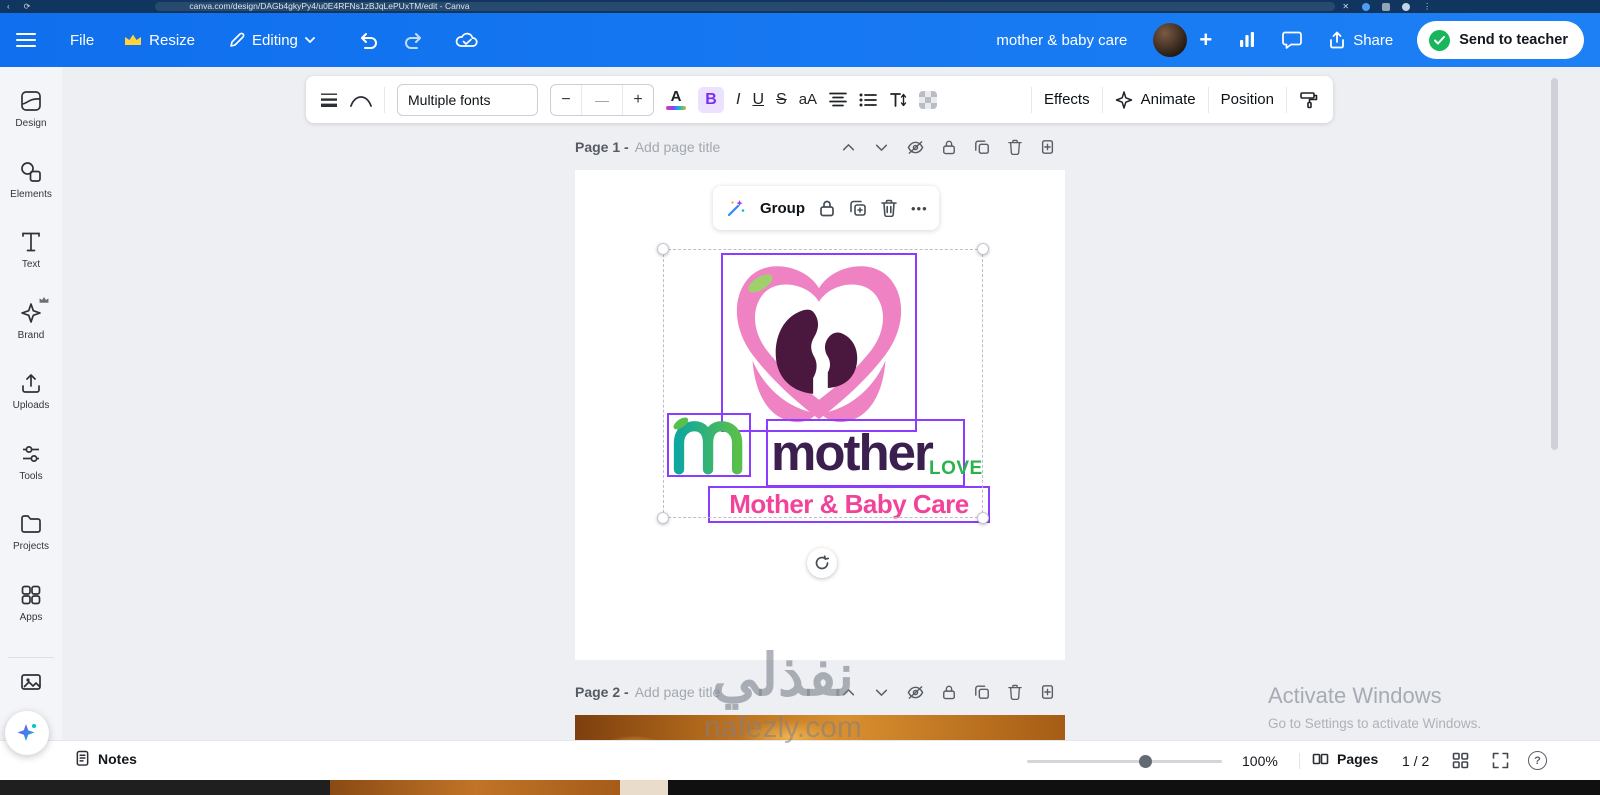  I want to click on position-button: Position, so click(1247, 99).